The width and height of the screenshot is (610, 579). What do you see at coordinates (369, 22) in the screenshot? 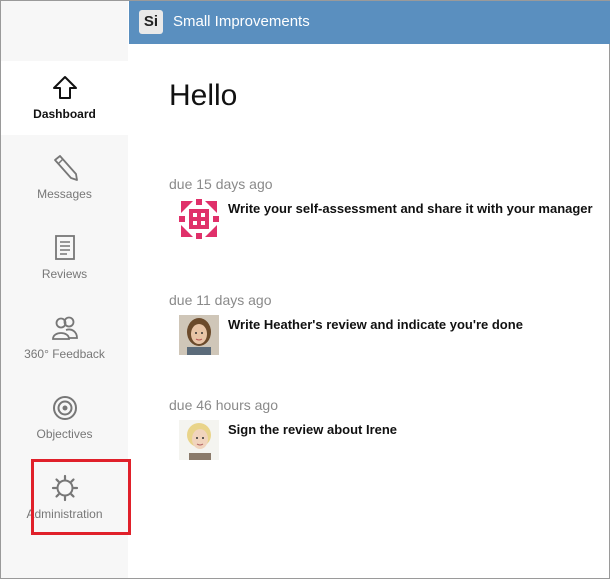
I see `top-bar: Si Small Improvements` at bounding box center [369, 22].